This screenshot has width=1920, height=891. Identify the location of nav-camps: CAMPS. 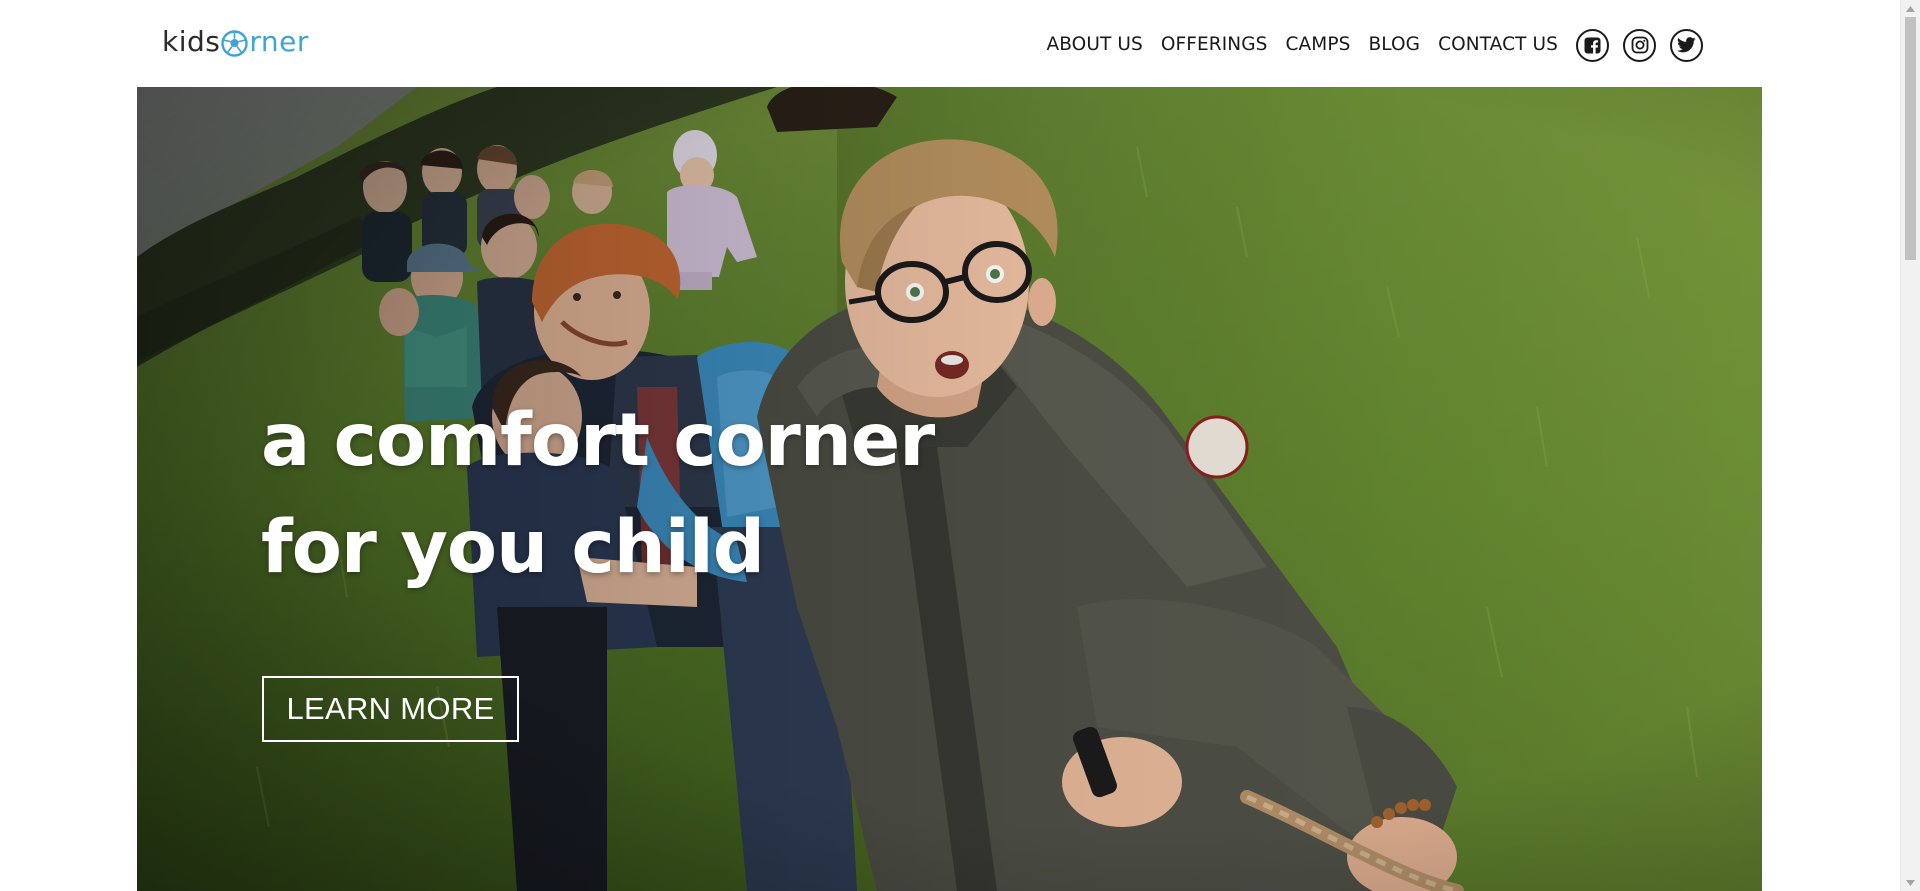
(1318, 45).